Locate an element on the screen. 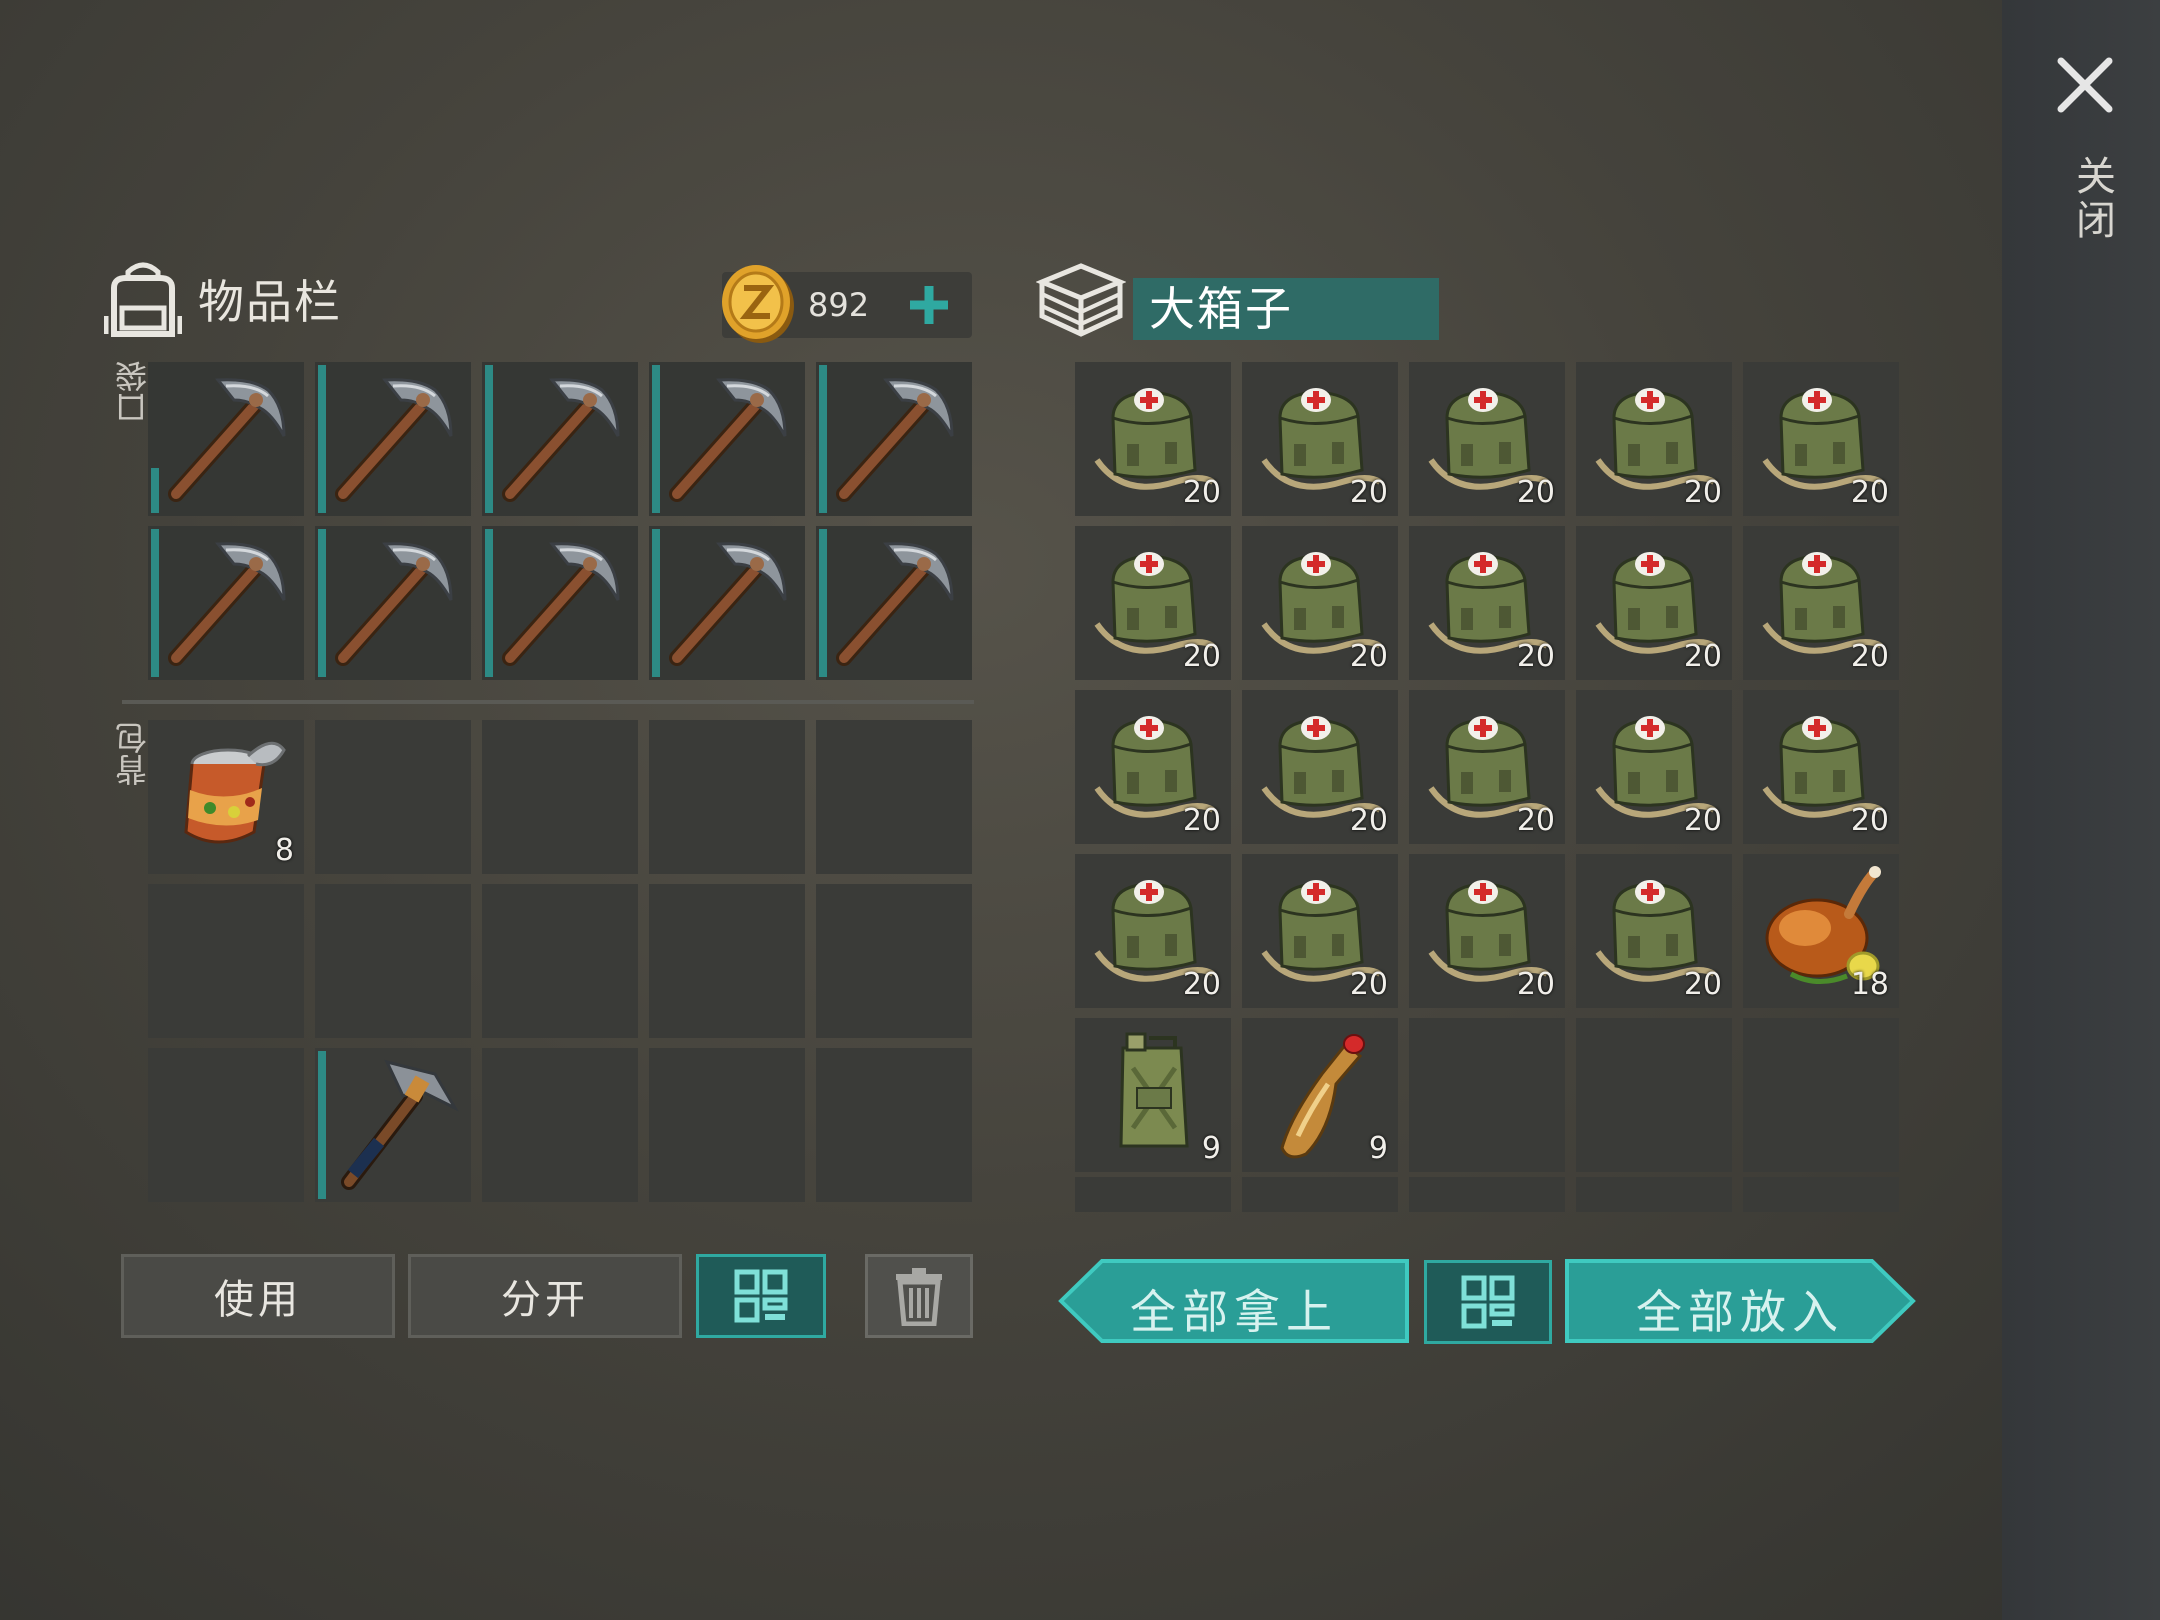 This screenshot has height=1620, width=2160. coin-icon is located at coordinates (758, 304).